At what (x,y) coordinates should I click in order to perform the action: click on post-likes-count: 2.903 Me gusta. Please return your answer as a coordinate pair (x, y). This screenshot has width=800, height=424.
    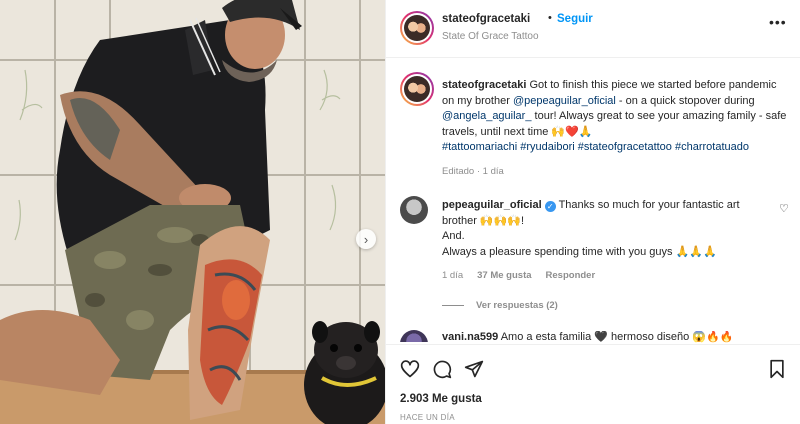
    Looking at the image, I should click on (441, 399).